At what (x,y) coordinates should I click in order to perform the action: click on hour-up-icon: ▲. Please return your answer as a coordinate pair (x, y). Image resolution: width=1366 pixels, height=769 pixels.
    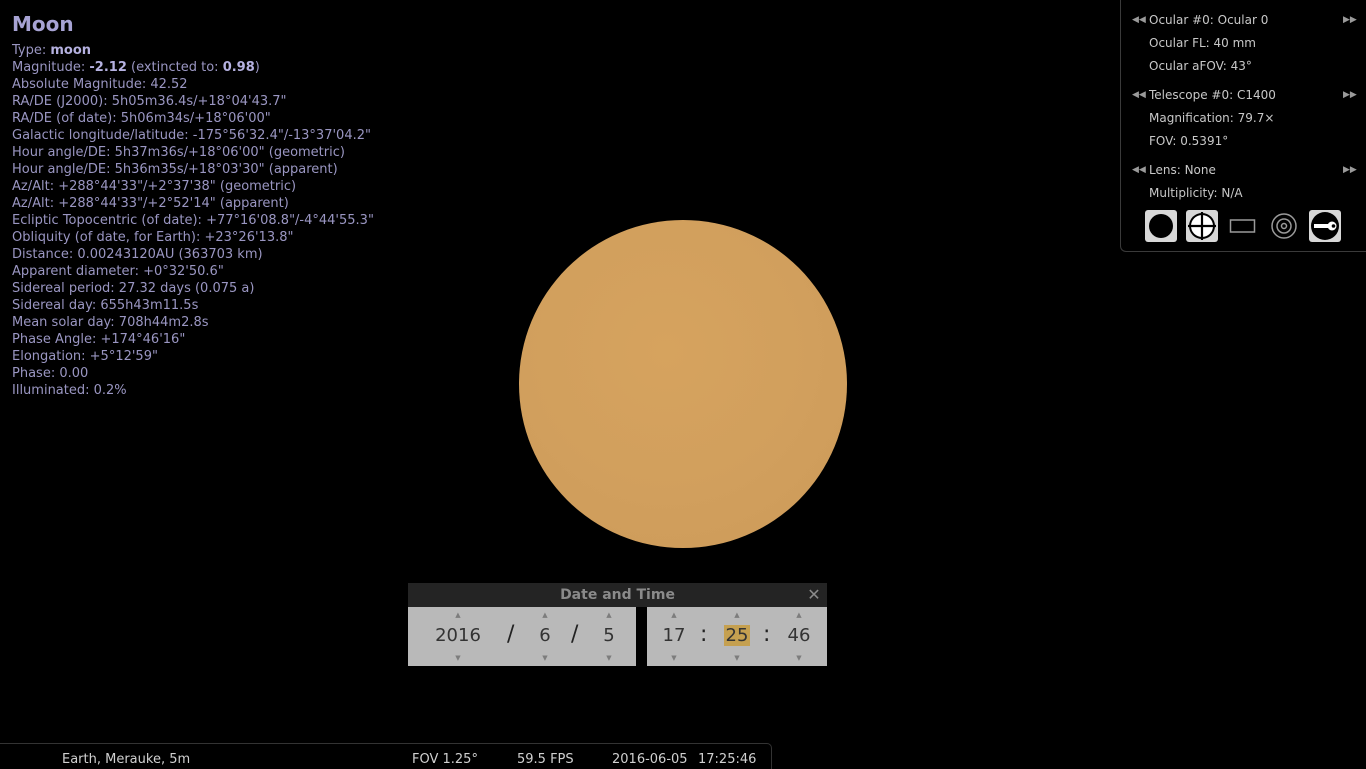
    Looking at the image, I should click on (674, 615).